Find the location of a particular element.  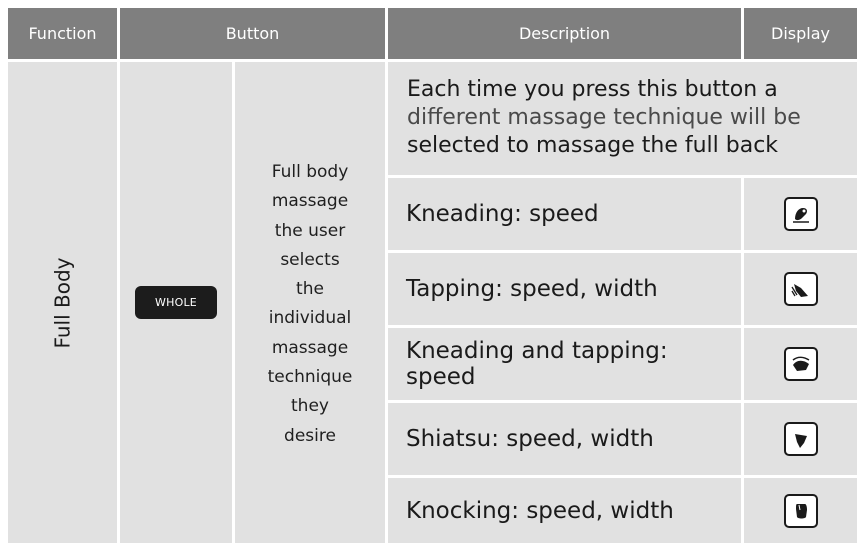

knocking-icon is located at coordinates (800, 510).